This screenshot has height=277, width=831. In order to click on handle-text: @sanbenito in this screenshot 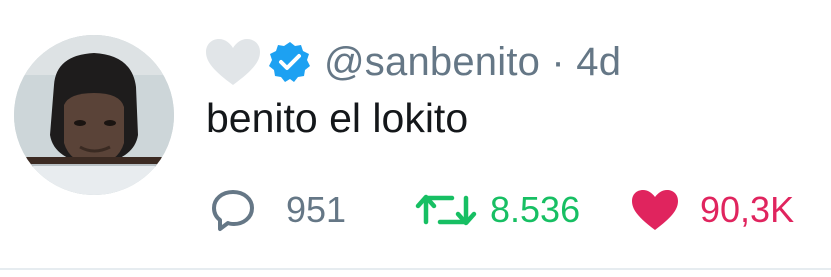, I will do `click(432, 62)`.